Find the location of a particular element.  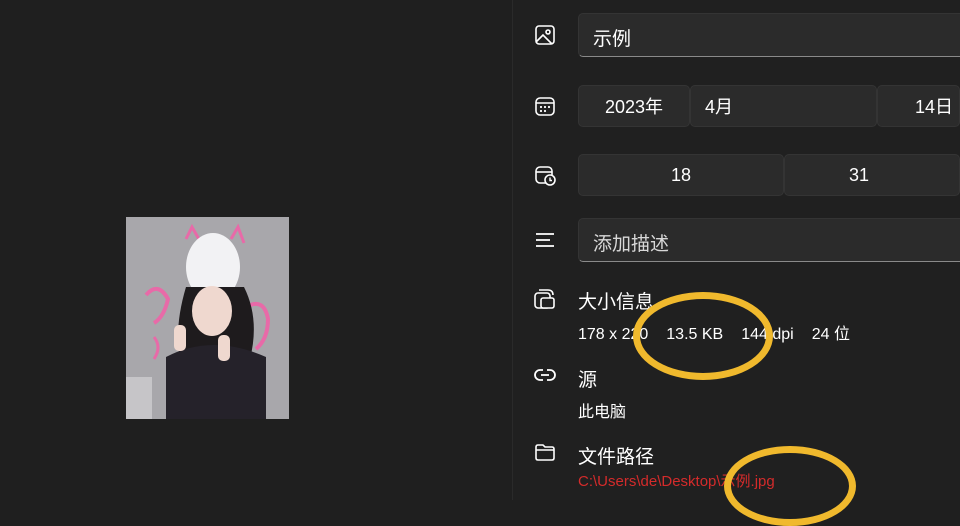

dpi-value: 144 dpi is located at coordinates (767, 334).